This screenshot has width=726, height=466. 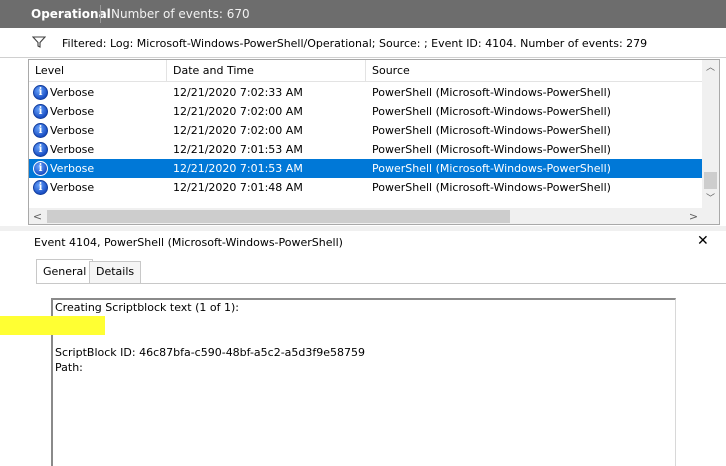 What do you see at coordinates (98, 71) in the screenshot?
I see `column-header-level: Level` at bounding box center [98, 71].